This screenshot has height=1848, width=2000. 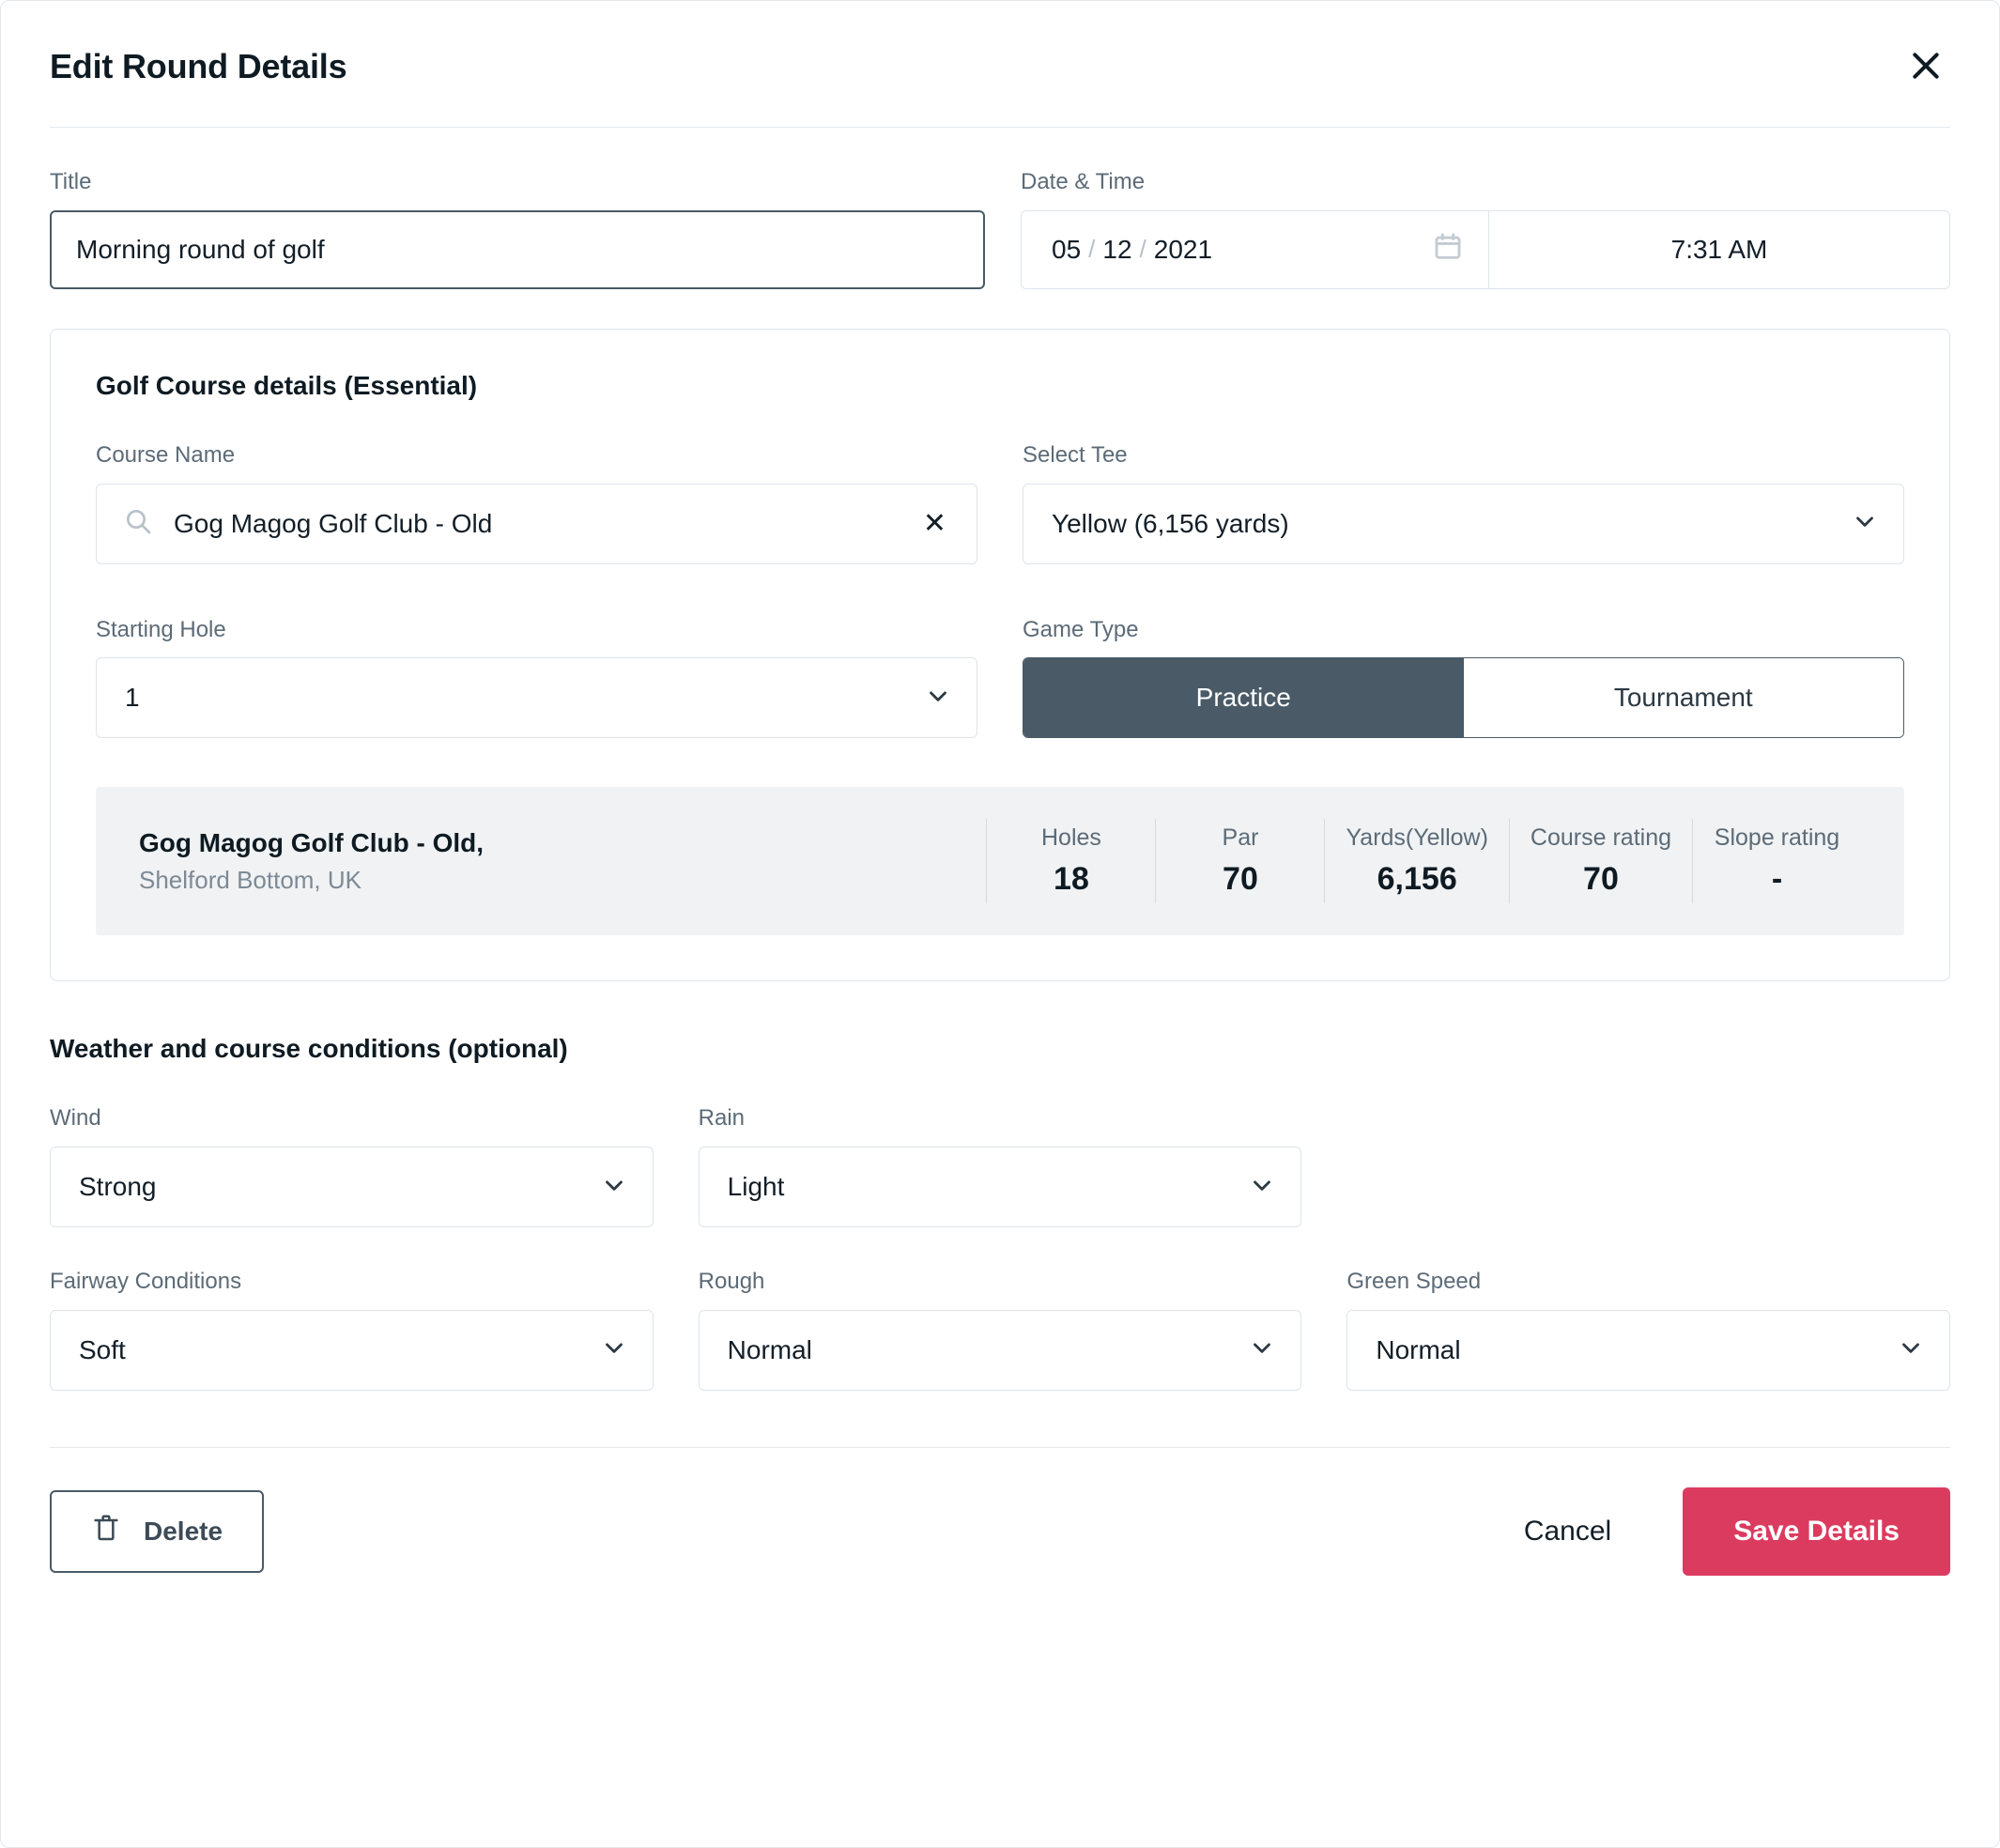 I want to click on card-heading: Golf Course details (Essential), so click(x=287, y=385).